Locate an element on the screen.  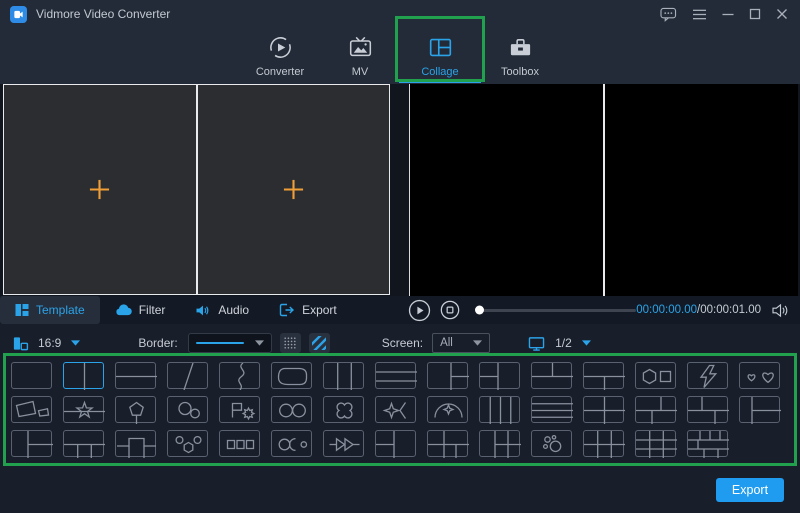
panel-tab-export: Export is located at coordinates (308, 310).